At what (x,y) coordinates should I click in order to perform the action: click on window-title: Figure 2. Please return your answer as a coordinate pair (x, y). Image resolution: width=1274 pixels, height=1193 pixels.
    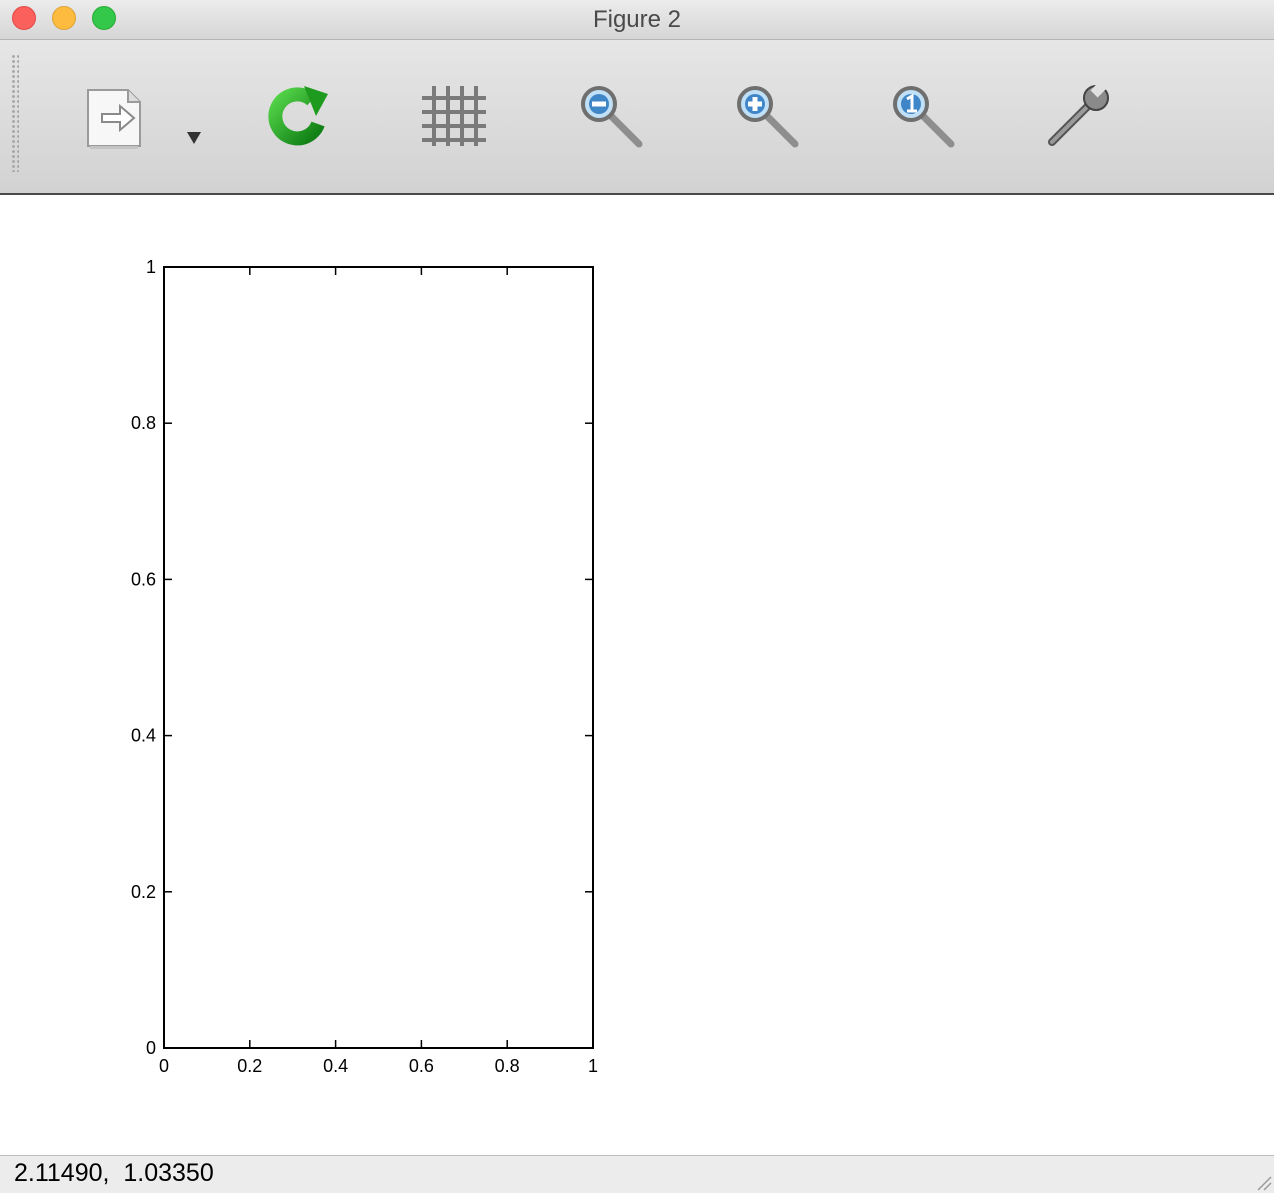
    Looking at the image, I should click on (637, 19).